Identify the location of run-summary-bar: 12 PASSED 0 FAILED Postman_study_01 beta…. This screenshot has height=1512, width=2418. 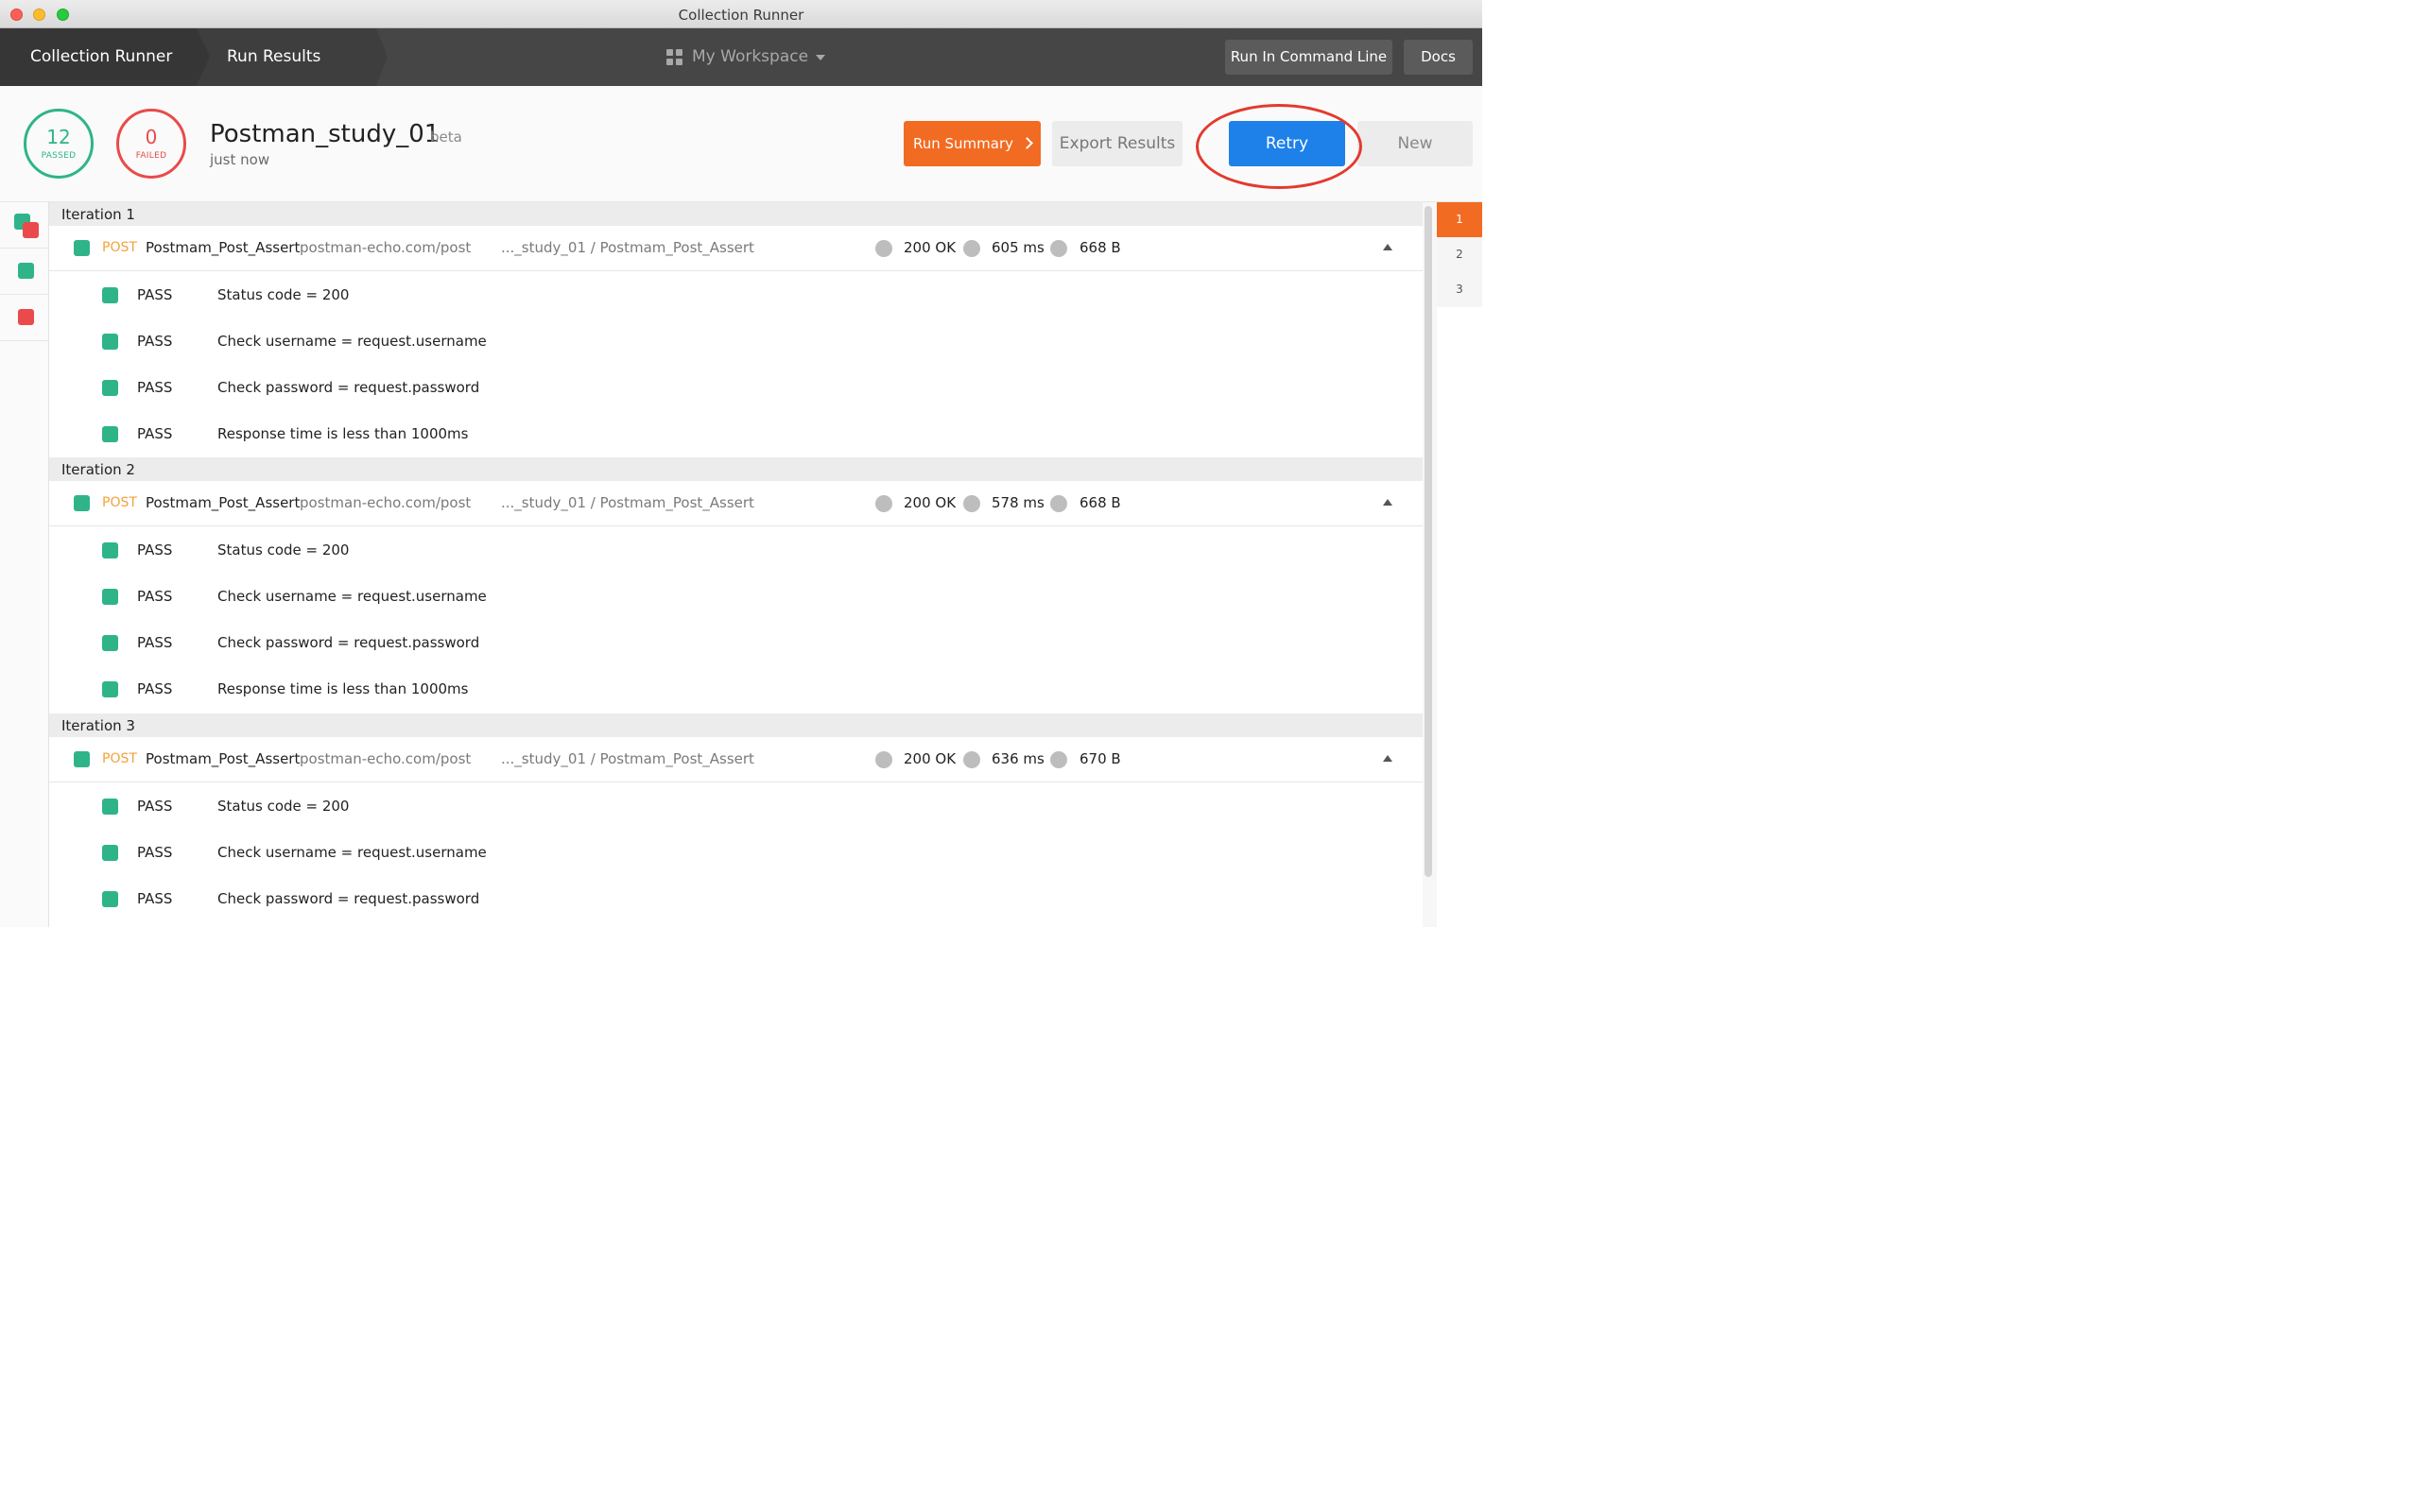
(741, 144).